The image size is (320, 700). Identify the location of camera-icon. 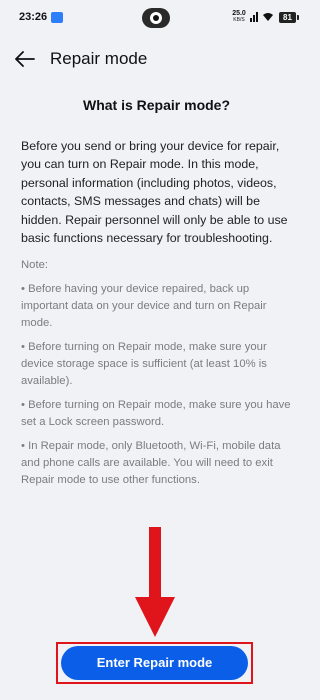
(156, 18).